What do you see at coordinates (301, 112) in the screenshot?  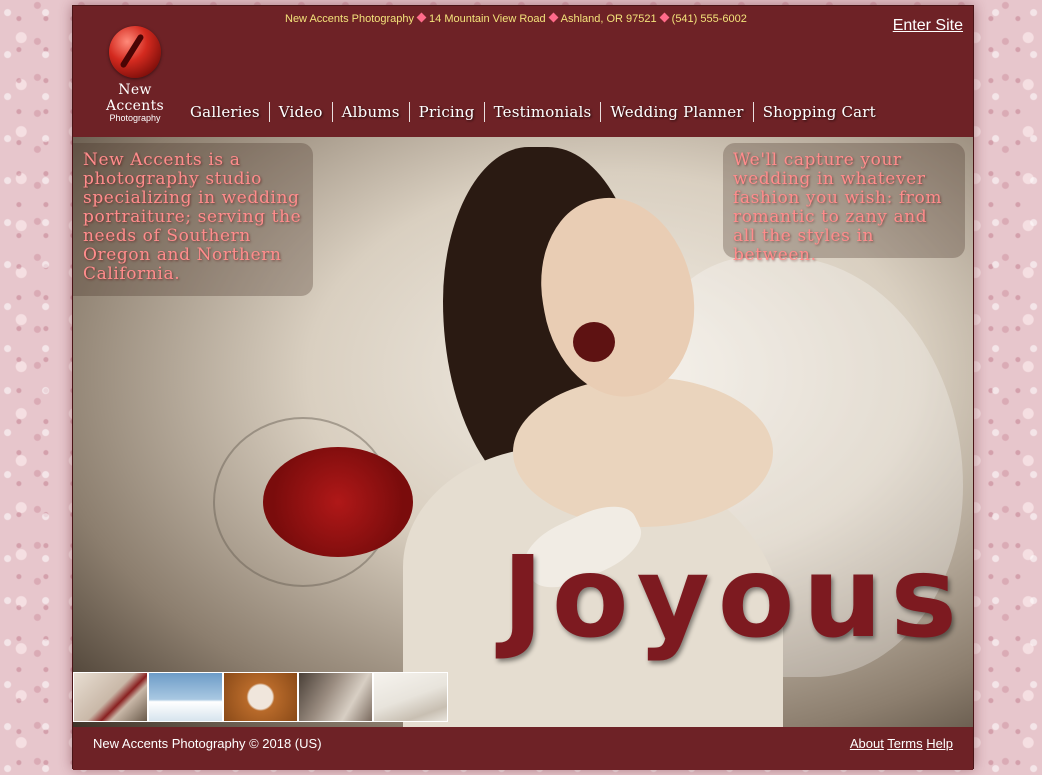 I see `nav-video: Video` at bounding box center [301, 112].